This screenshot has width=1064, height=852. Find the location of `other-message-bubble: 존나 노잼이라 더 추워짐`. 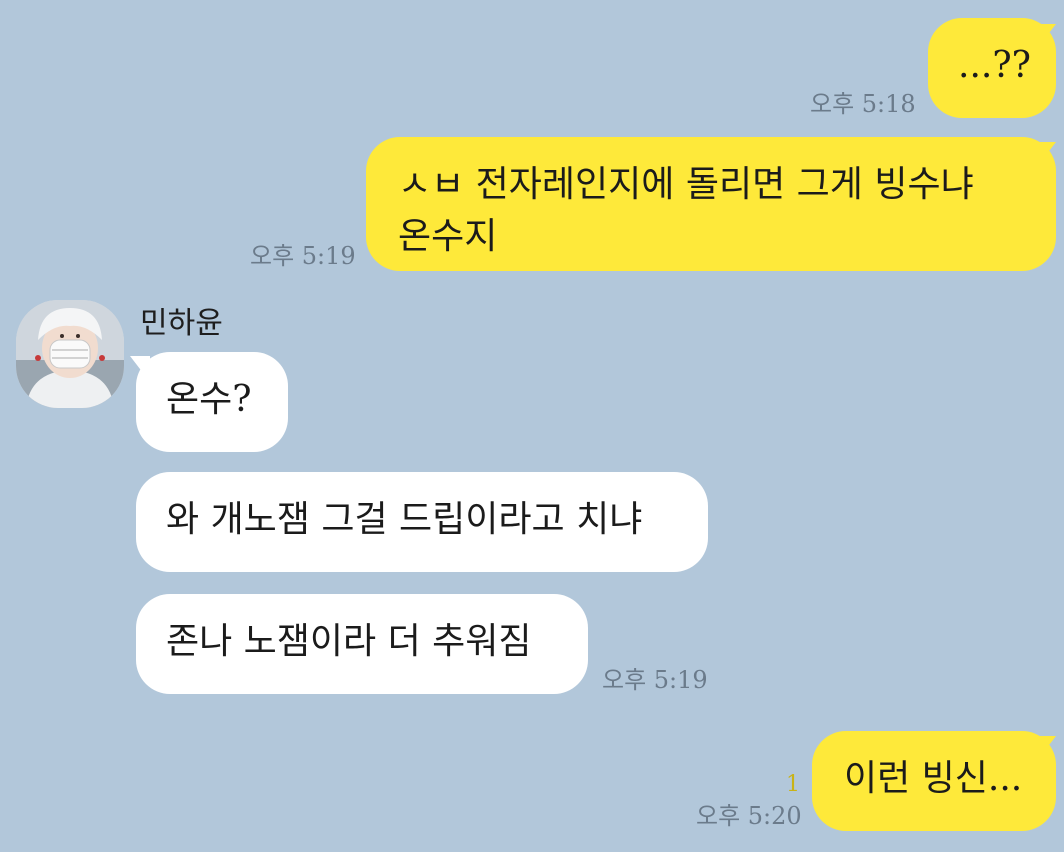

other-message-bubble: 존나 노잼이라 더 추워짐 is located at coordinates (362, 644).